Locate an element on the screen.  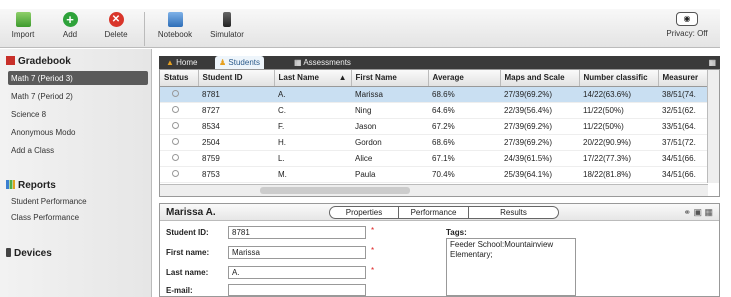
tab-students: ♟ Students is located at coordinates (239, 62).